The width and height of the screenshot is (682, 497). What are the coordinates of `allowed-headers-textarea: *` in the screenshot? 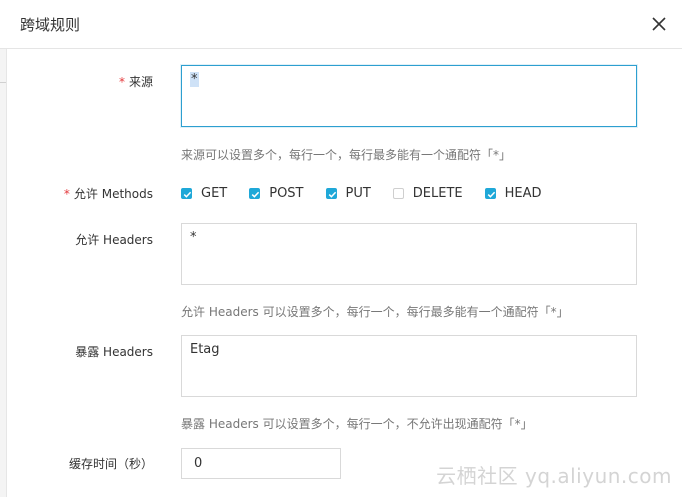 It's located at (409, 254).